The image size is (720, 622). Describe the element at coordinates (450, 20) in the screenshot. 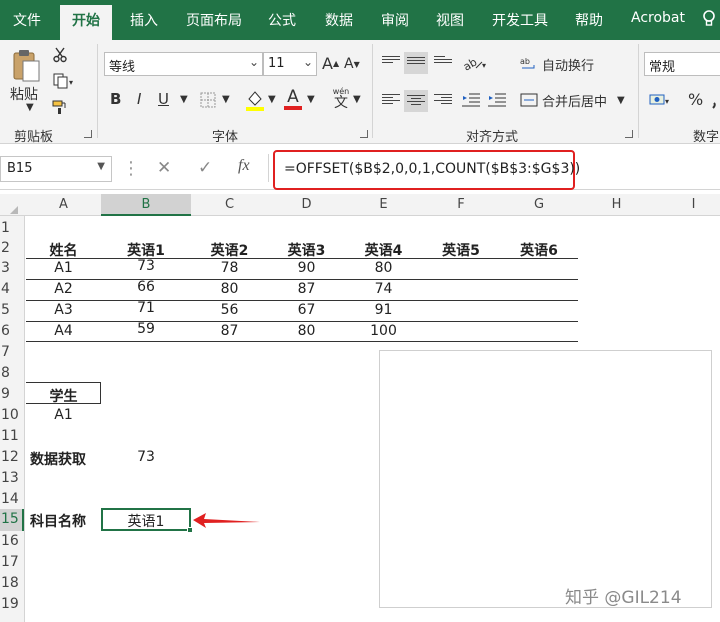

I see `tab-view: 视图` at that location.